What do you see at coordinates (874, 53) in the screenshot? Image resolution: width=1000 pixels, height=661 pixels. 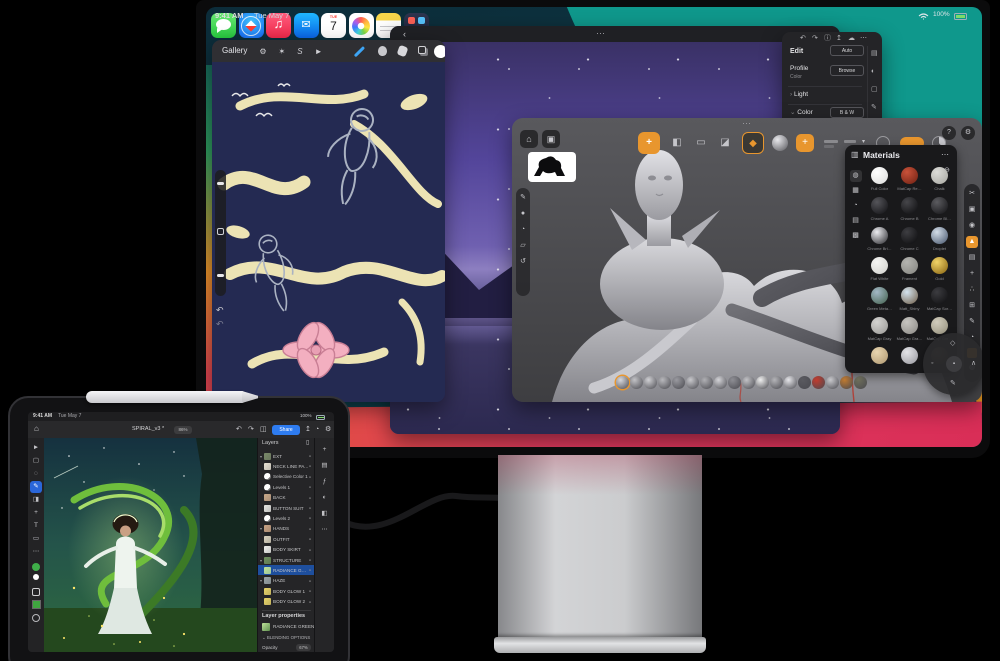 I see `crop-icon: ▤` at bounding box center [874, 53].